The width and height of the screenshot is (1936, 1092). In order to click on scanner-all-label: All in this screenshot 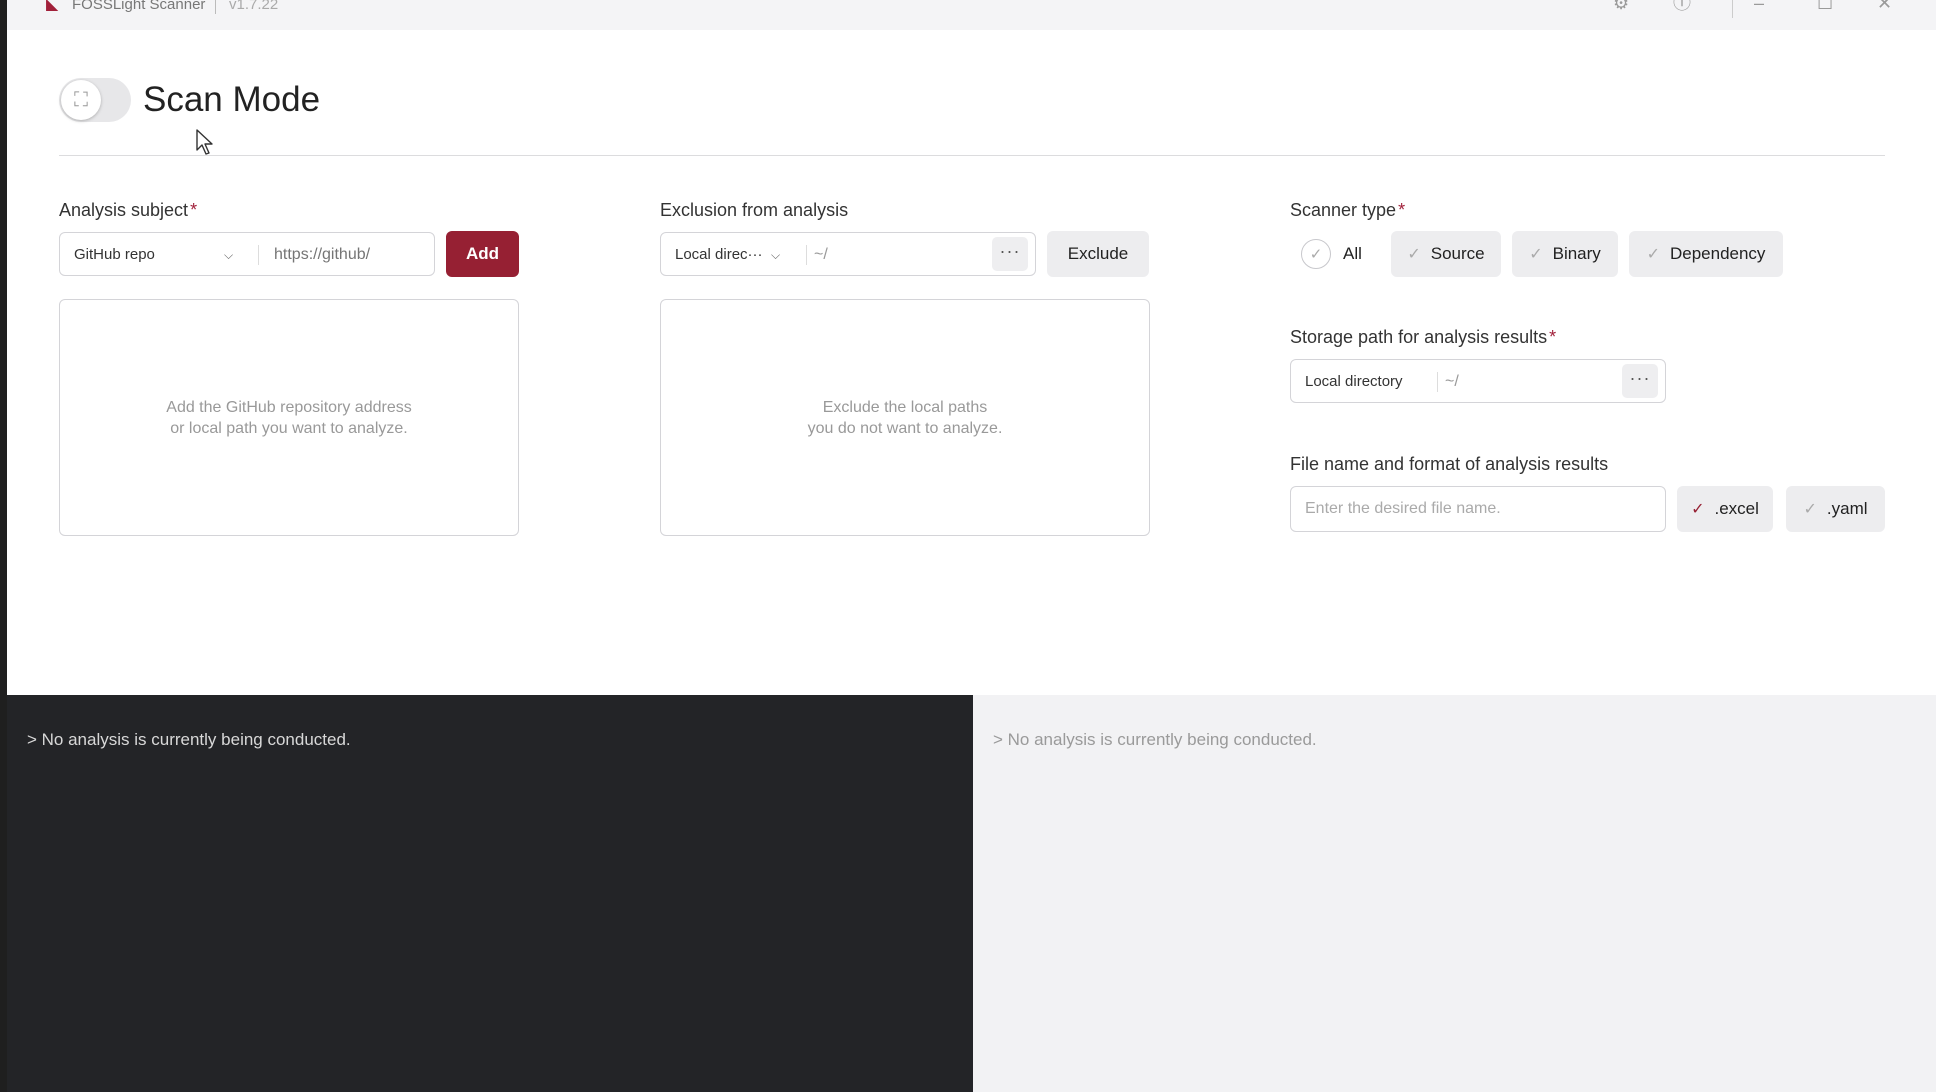, I will do `click(1352, 253)`.